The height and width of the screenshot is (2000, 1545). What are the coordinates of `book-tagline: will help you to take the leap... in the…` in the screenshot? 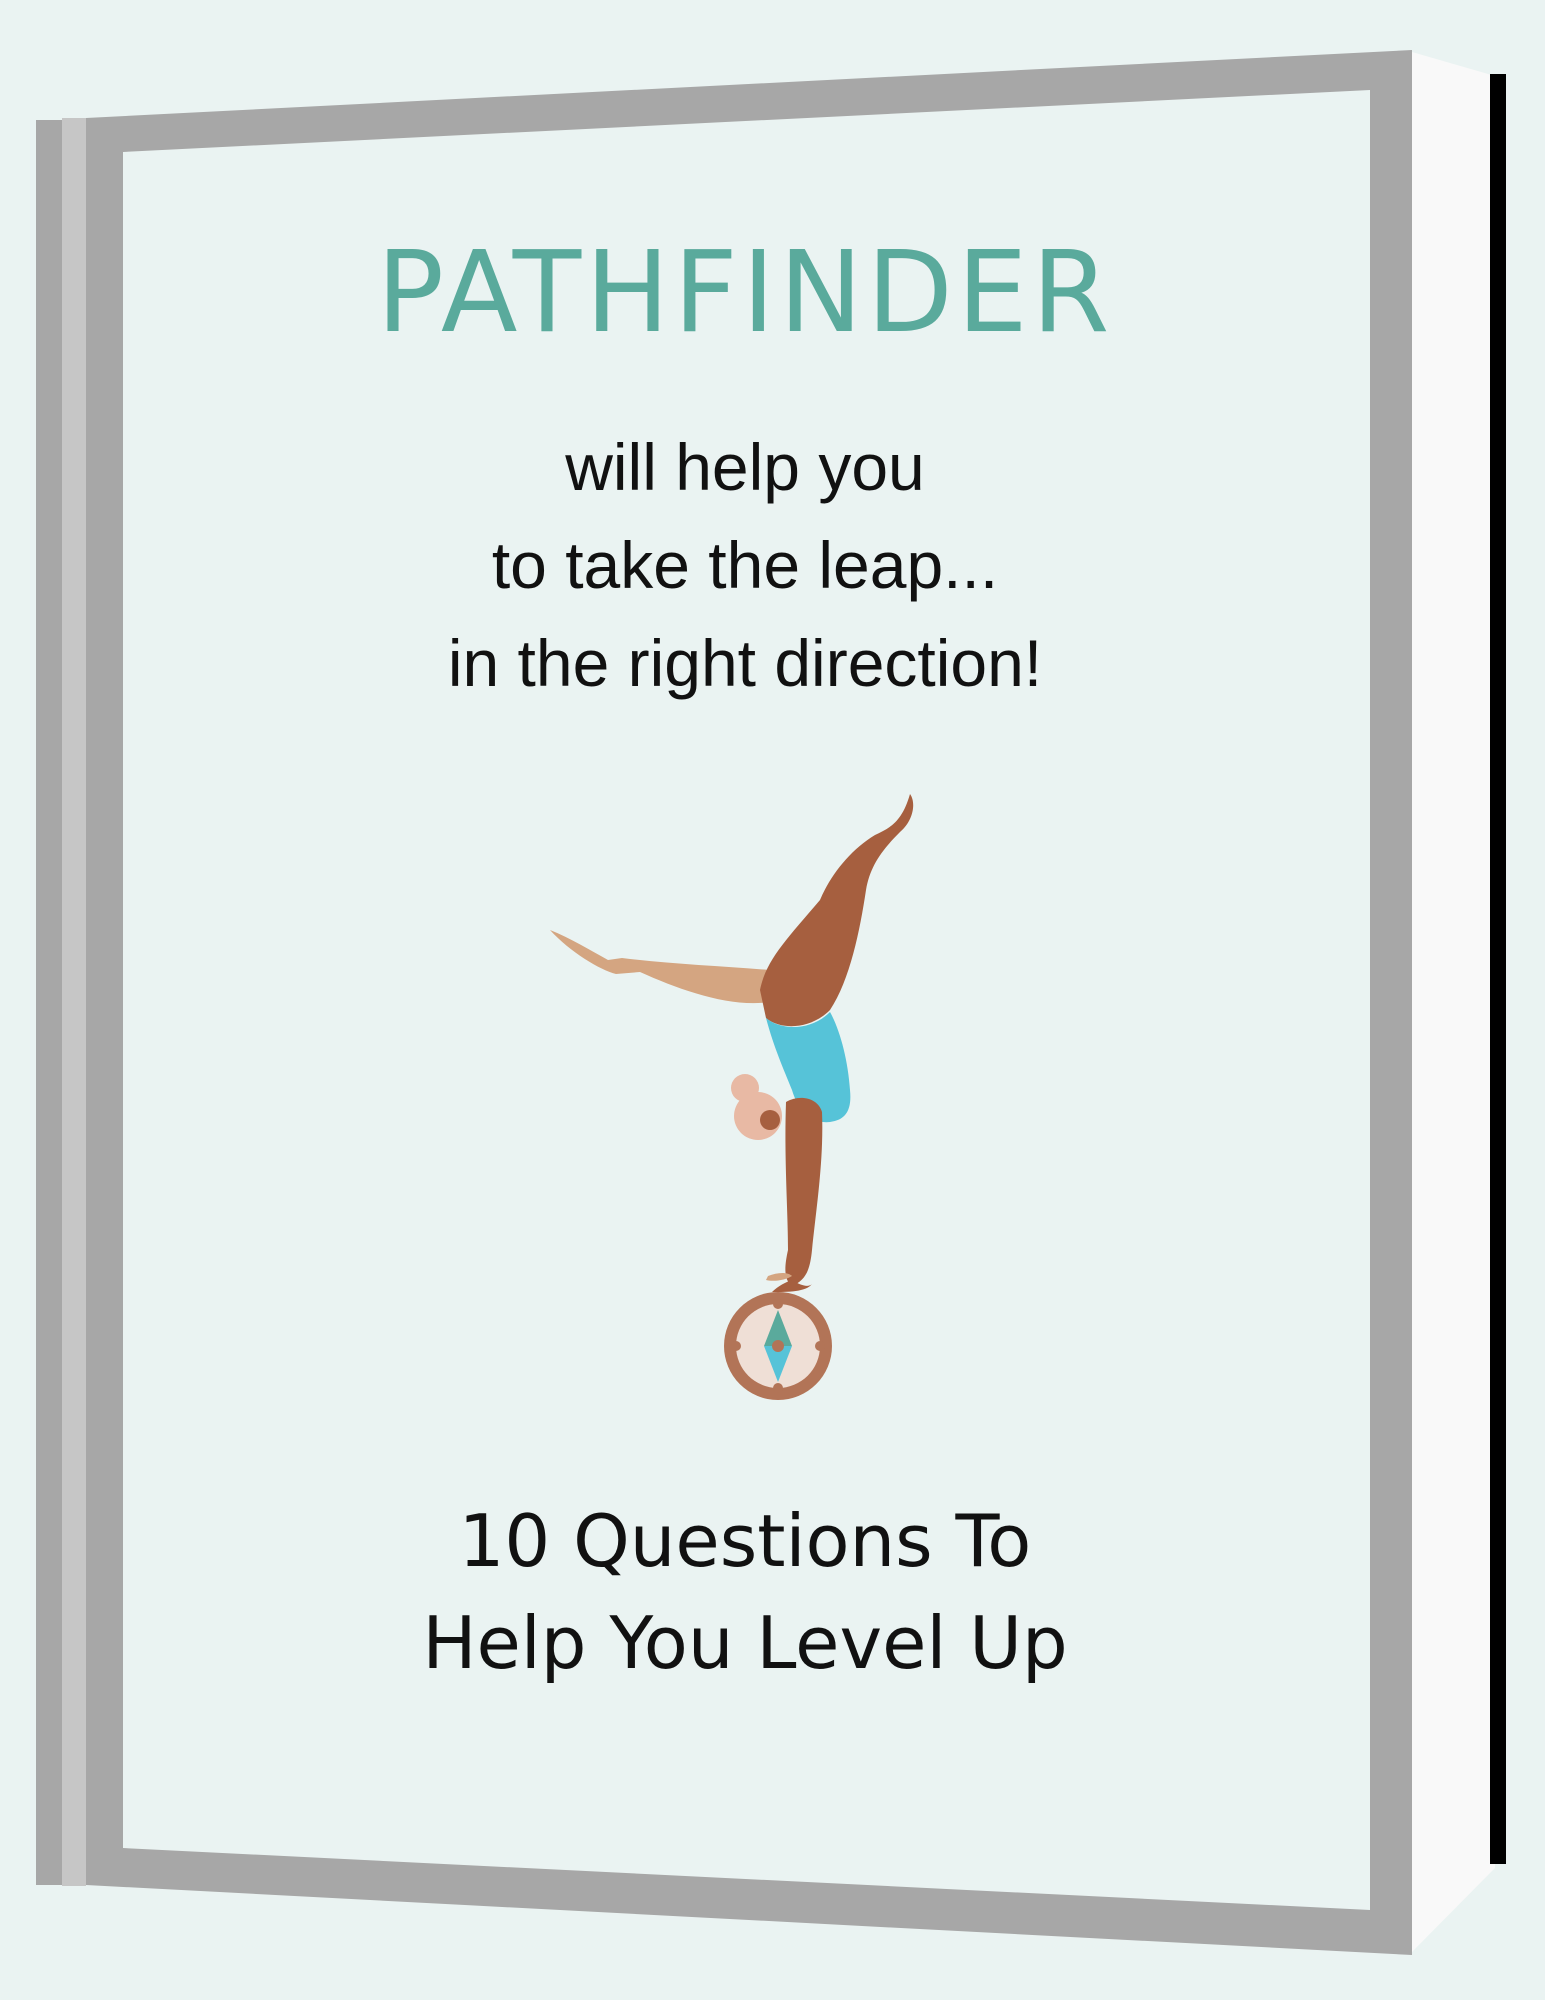 It's located at (745, 565).